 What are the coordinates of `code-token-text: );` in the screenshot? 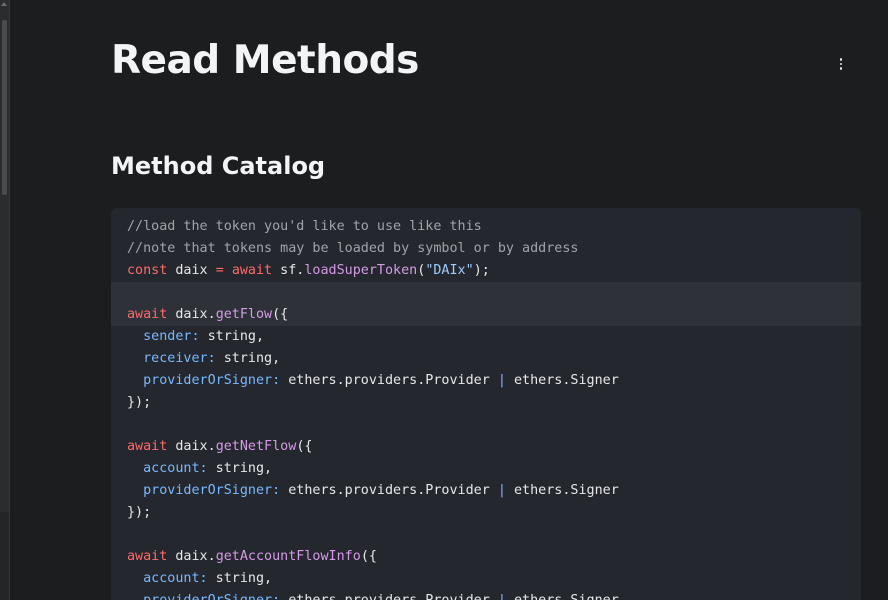 It's located at (481, 270).